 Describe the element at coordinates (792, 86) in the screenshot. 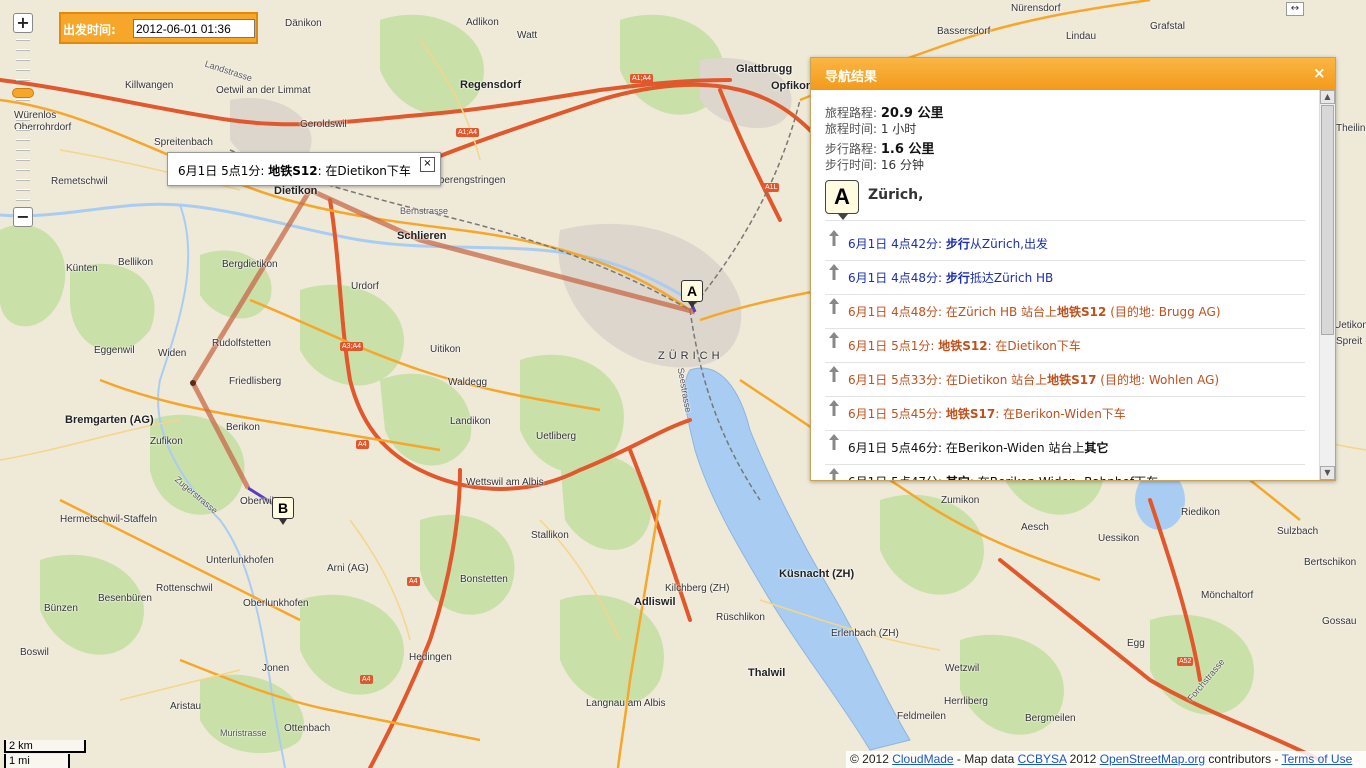

I see `place-label: Opfikon` at that location.